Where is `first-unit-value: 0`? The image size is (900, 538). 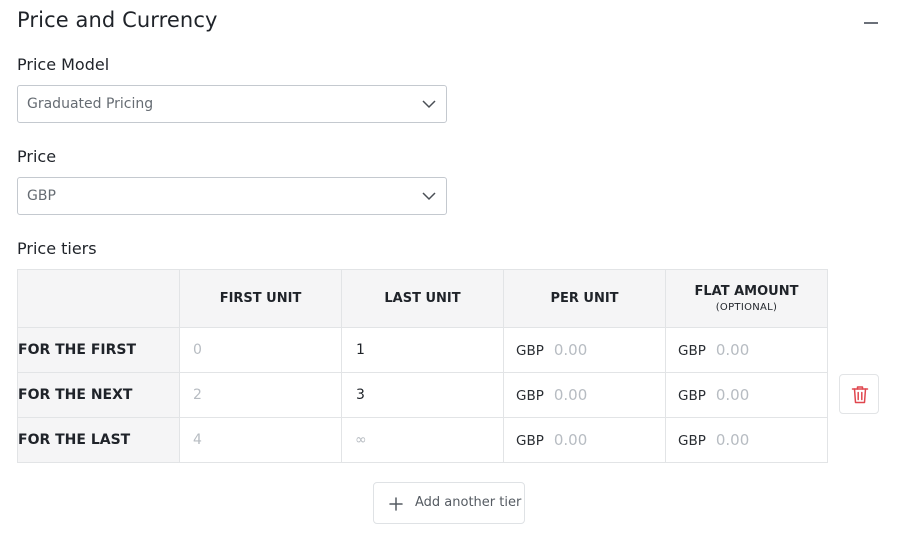
first-unit-value: 0 is located at coordinates (197, 350).